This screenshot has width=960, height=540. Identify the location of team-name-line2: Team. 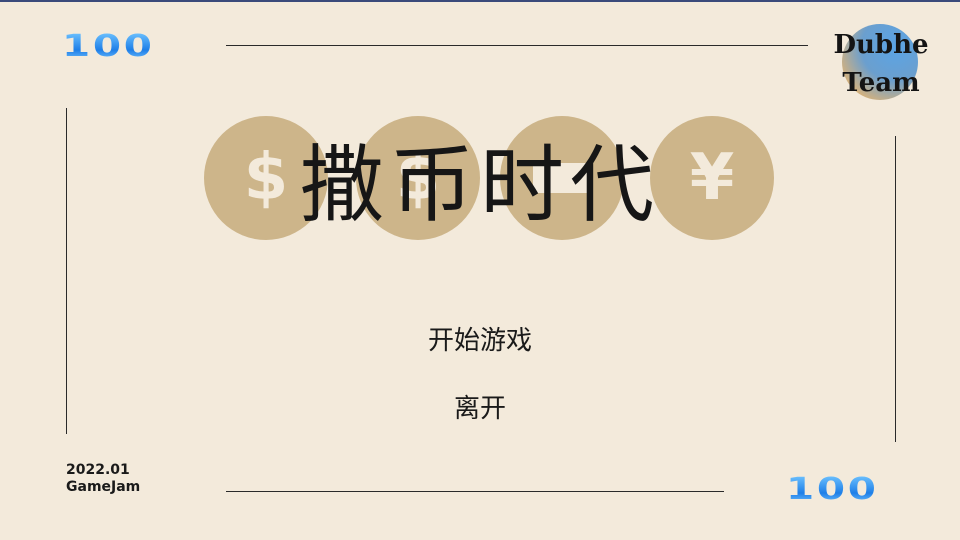
(881, 83).